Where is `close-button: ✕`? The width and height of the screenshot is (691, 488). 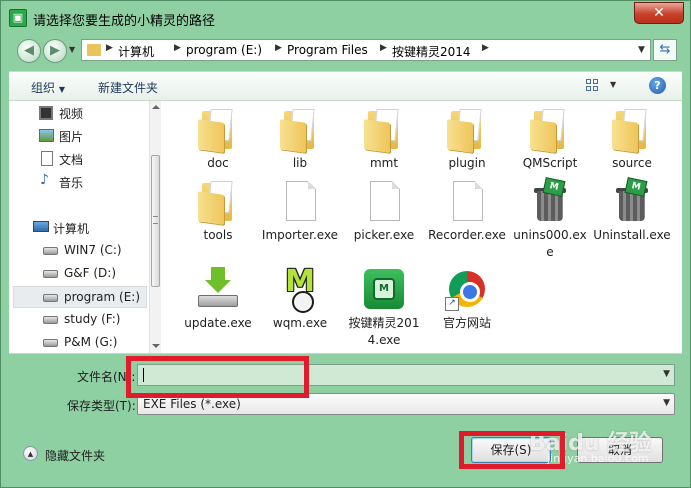
close-button: ✕ is located at coordinates (659, 13).